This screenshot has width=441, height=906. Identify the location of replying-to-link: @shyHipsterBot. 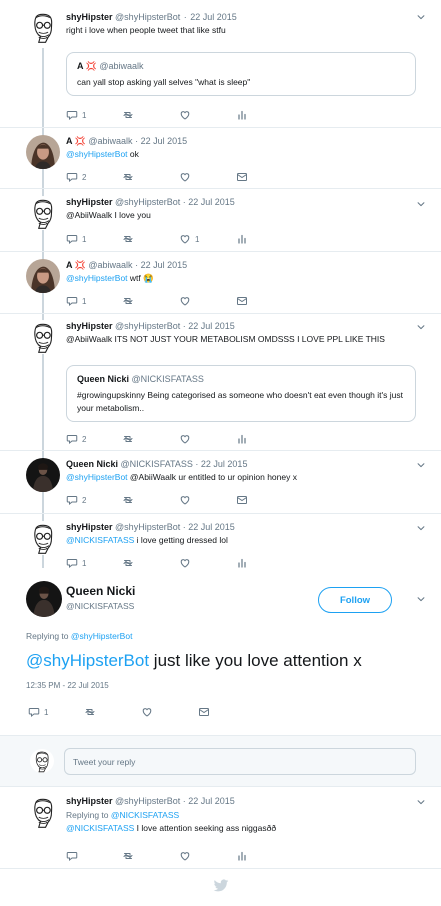
(102, 636).